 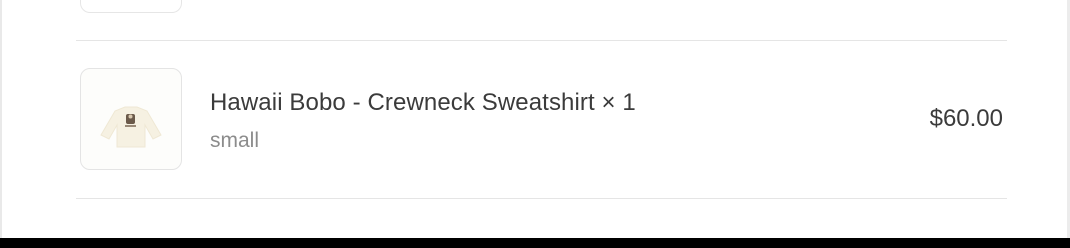 What do you see at coordinates (423, 102) in the screenshot?
I see `item-title: Hawaii Bobo - Crewneck Sweatshirt × 1` at bounding box center [423, 102].